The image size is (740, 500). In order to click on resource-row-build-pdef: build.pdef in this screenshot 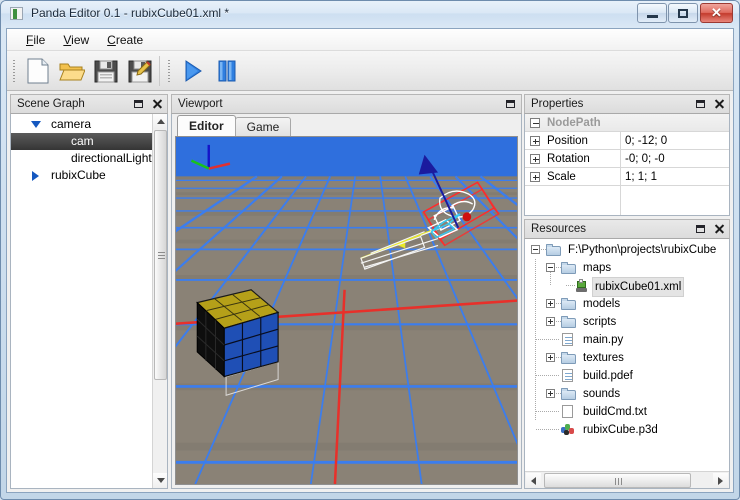, I will do `click(627, 376)`.